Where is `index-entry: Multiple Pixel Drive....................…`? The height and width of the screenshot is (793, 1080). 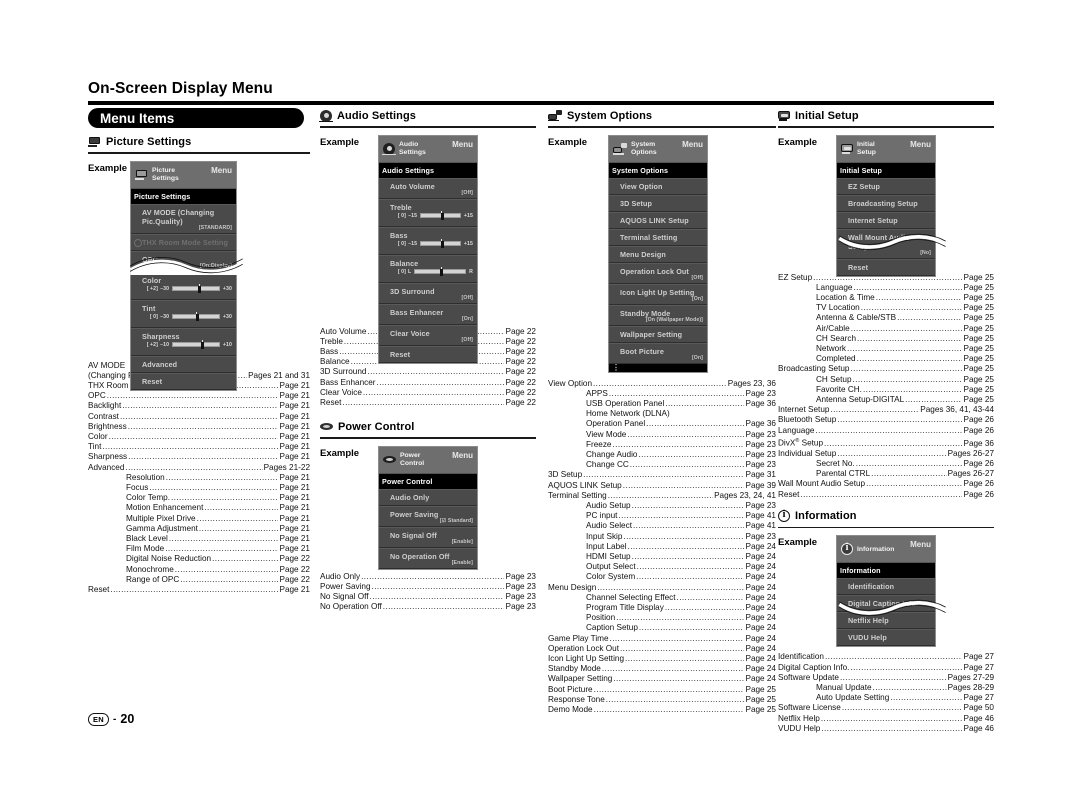
index-entry: Multiple Pixel Drive....................… is located at coordinates (199, 519).